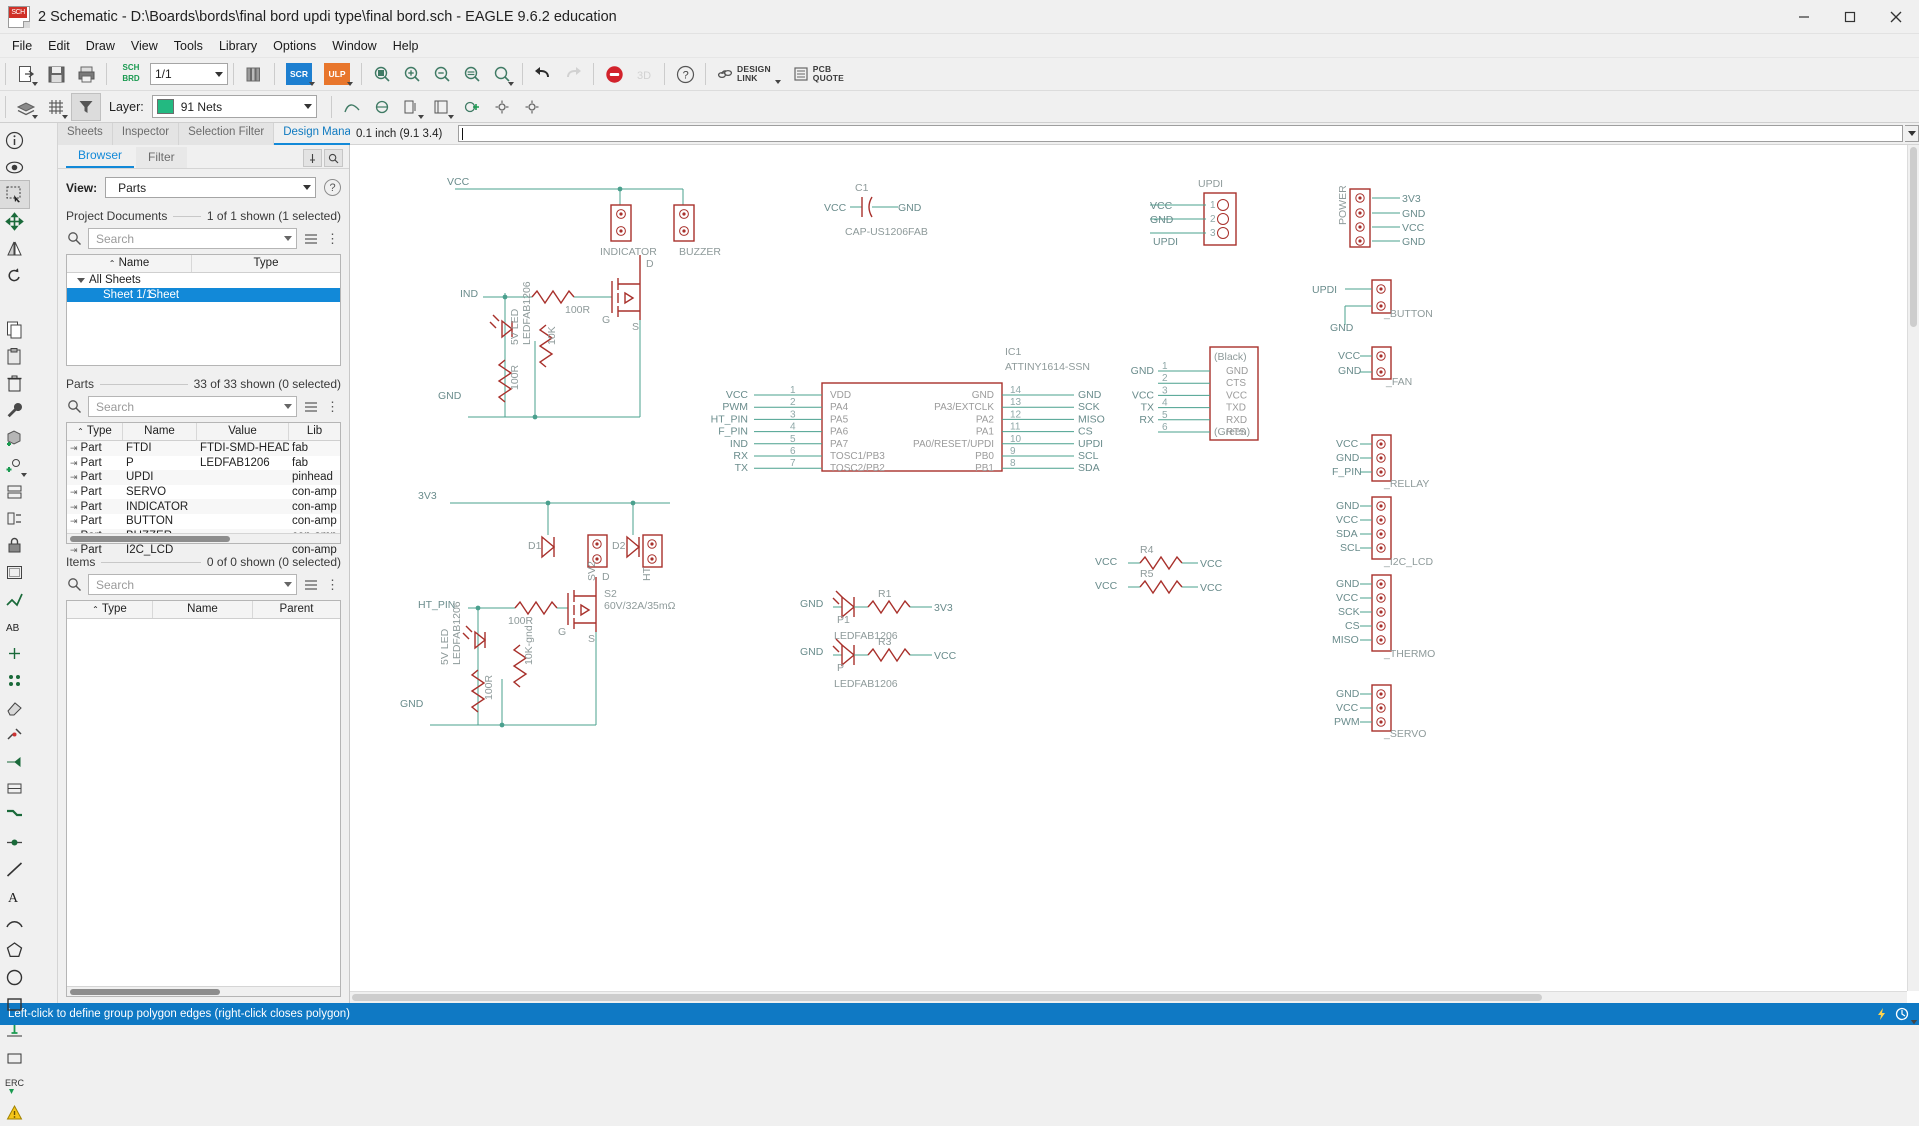  I want to click on project-documents-grid: ⌃ Name Type All Sheets Sheet 1/1 Sheet, so click(203, 310).